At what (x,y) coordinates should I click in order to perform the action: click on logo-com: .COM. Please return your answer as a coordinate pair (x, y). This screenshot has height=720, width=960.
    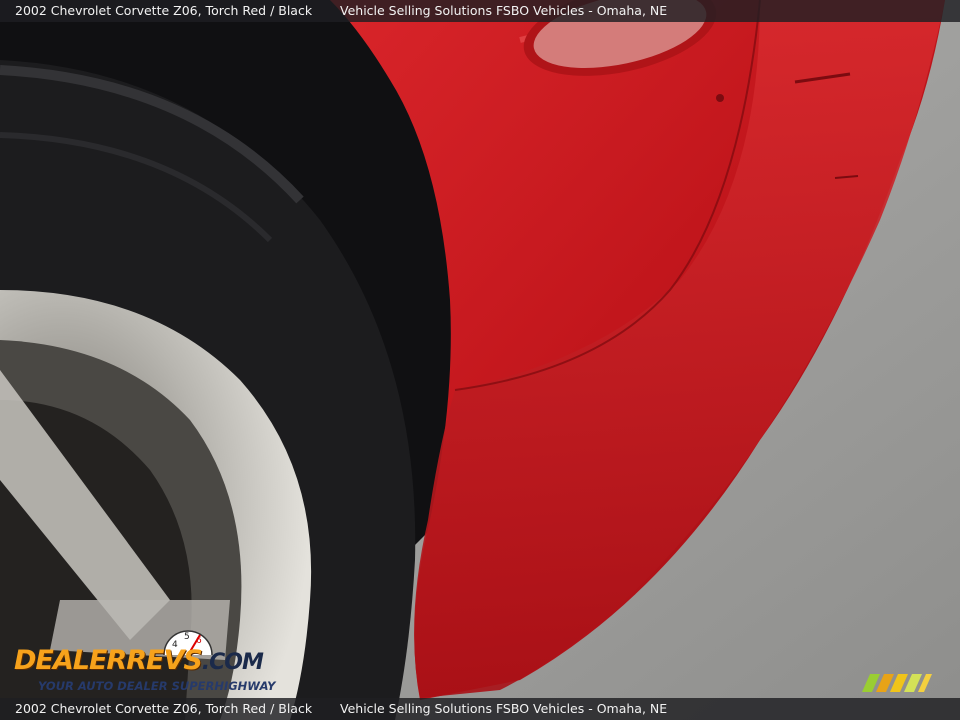
    Looking at the image, I should click on (232, 662).